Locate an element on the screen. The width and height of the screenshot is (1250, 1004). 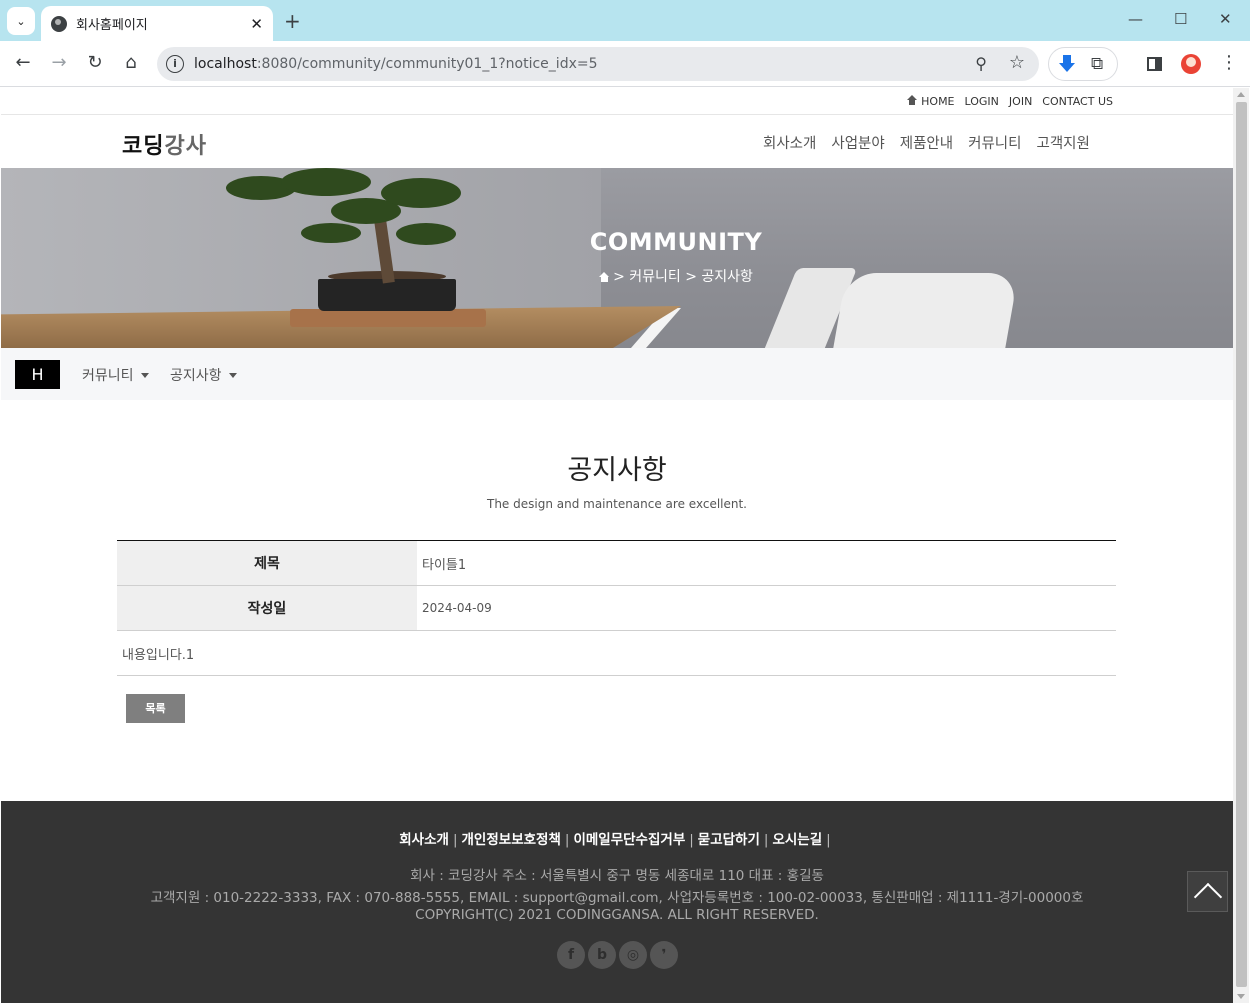
home-link: HOME is located at coordinates (931, 101).